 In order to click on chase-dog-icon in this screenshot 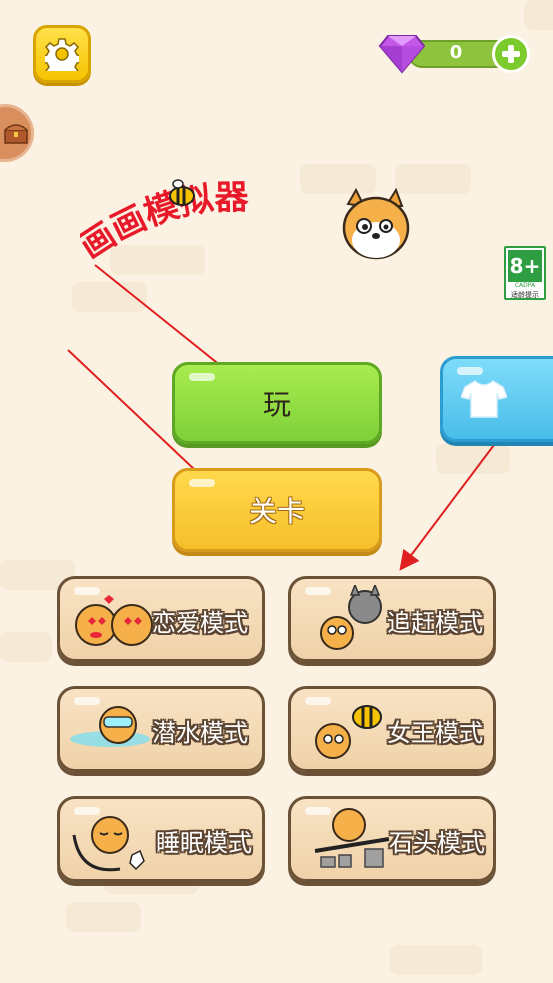, I will do `click(351, 617)`.